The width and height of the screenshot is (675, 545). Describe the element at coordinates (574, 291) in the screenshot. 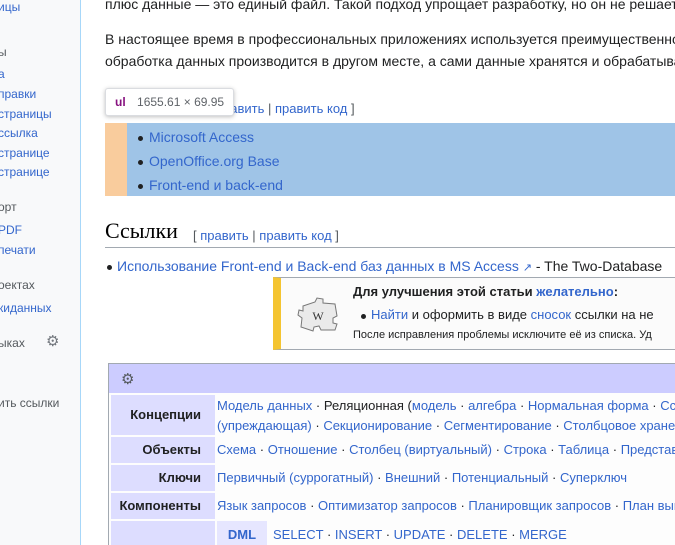

I see `notice-title-link: желательно` at that location.